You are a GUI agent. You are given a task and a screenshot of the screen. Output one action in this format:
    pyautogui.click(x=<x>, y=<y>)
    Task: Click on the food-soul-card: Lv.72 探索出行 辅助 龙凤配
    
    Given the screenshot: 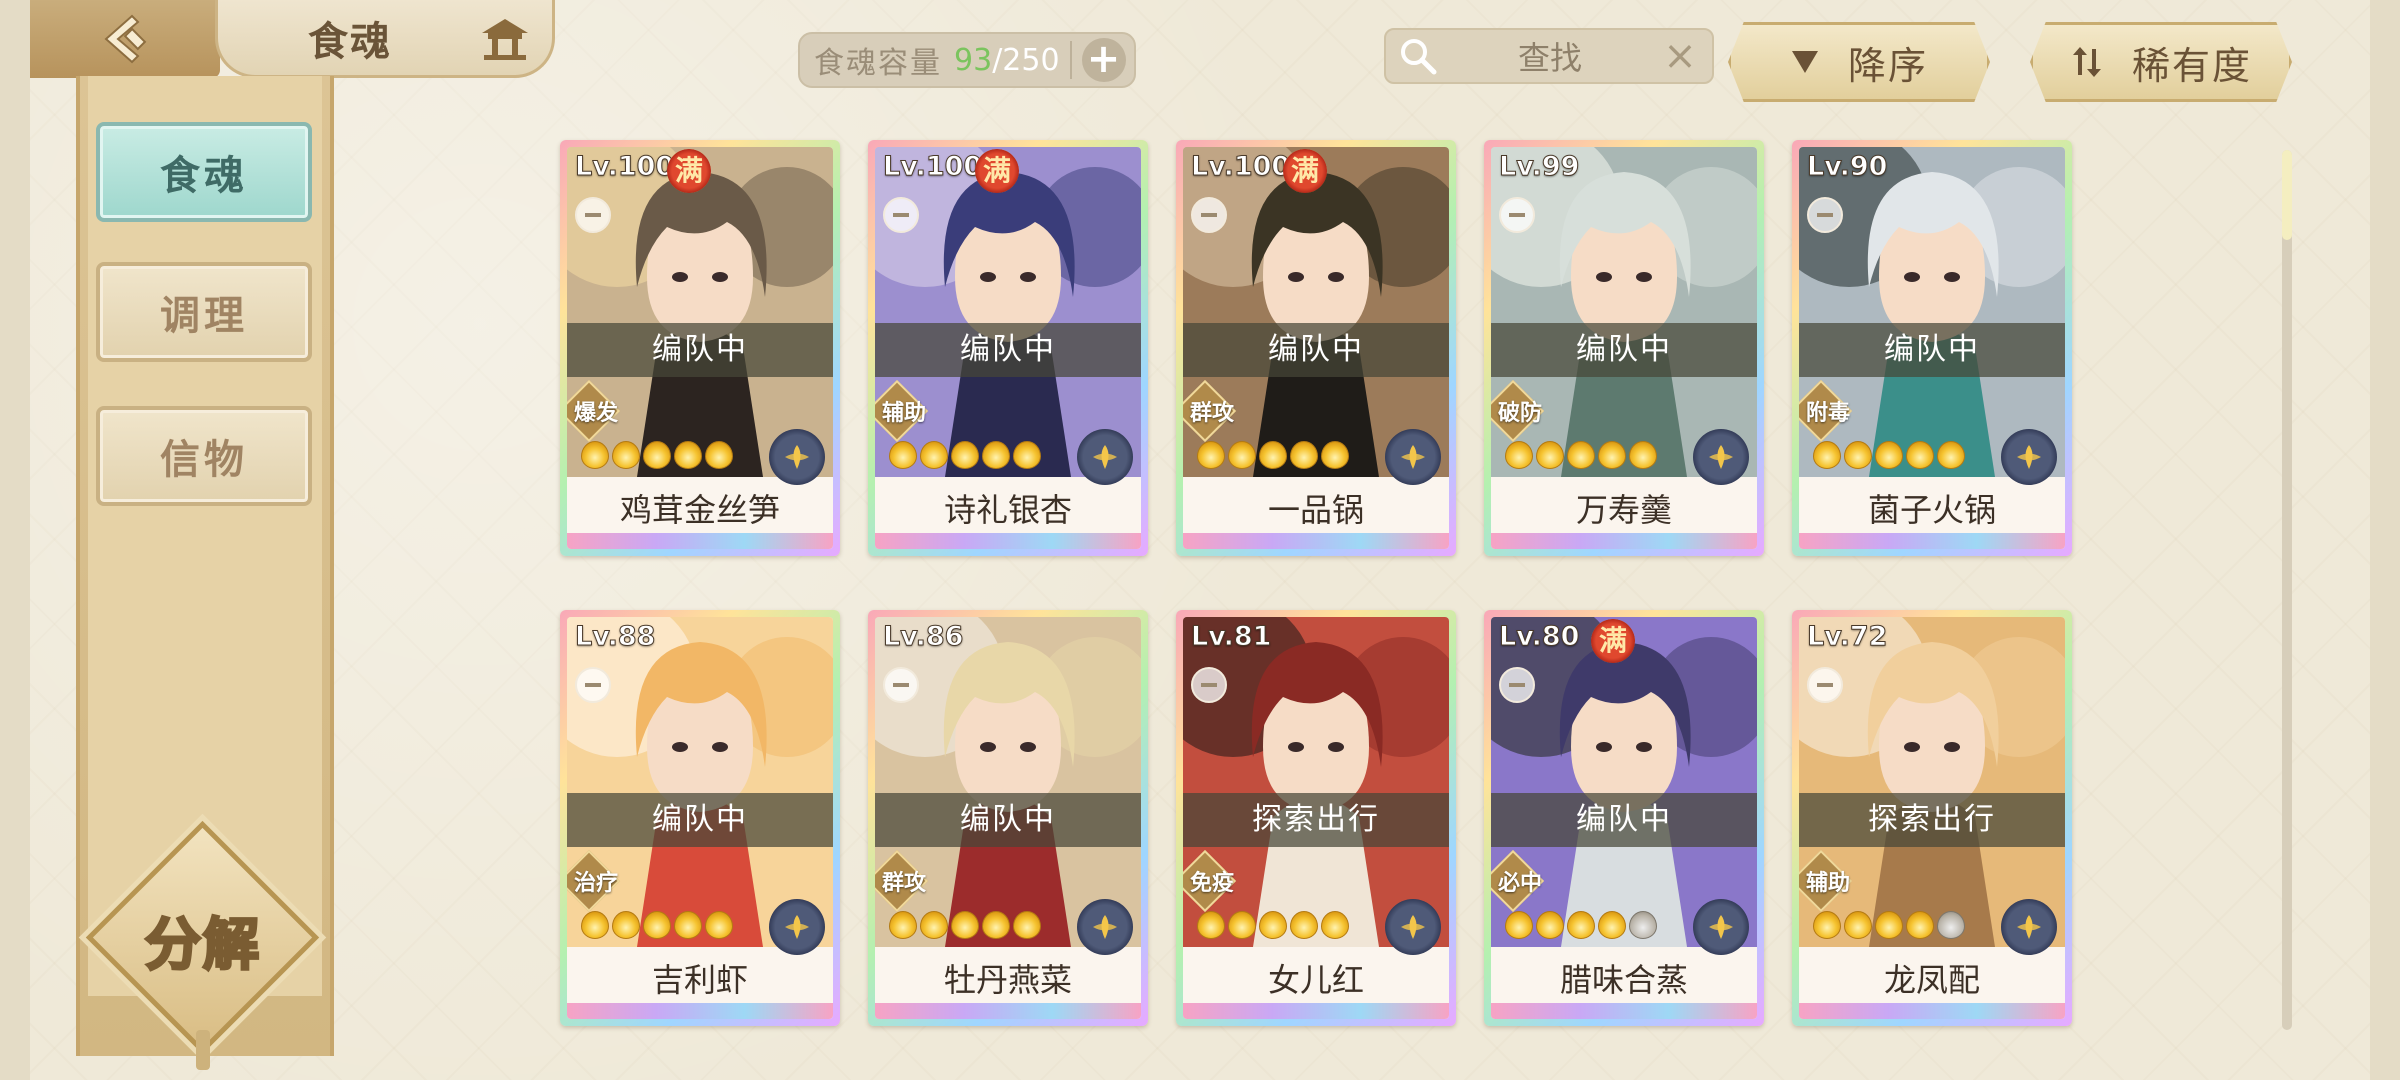 What is the action you would take?
    pyautogui.click(x=1932, y=818)
    